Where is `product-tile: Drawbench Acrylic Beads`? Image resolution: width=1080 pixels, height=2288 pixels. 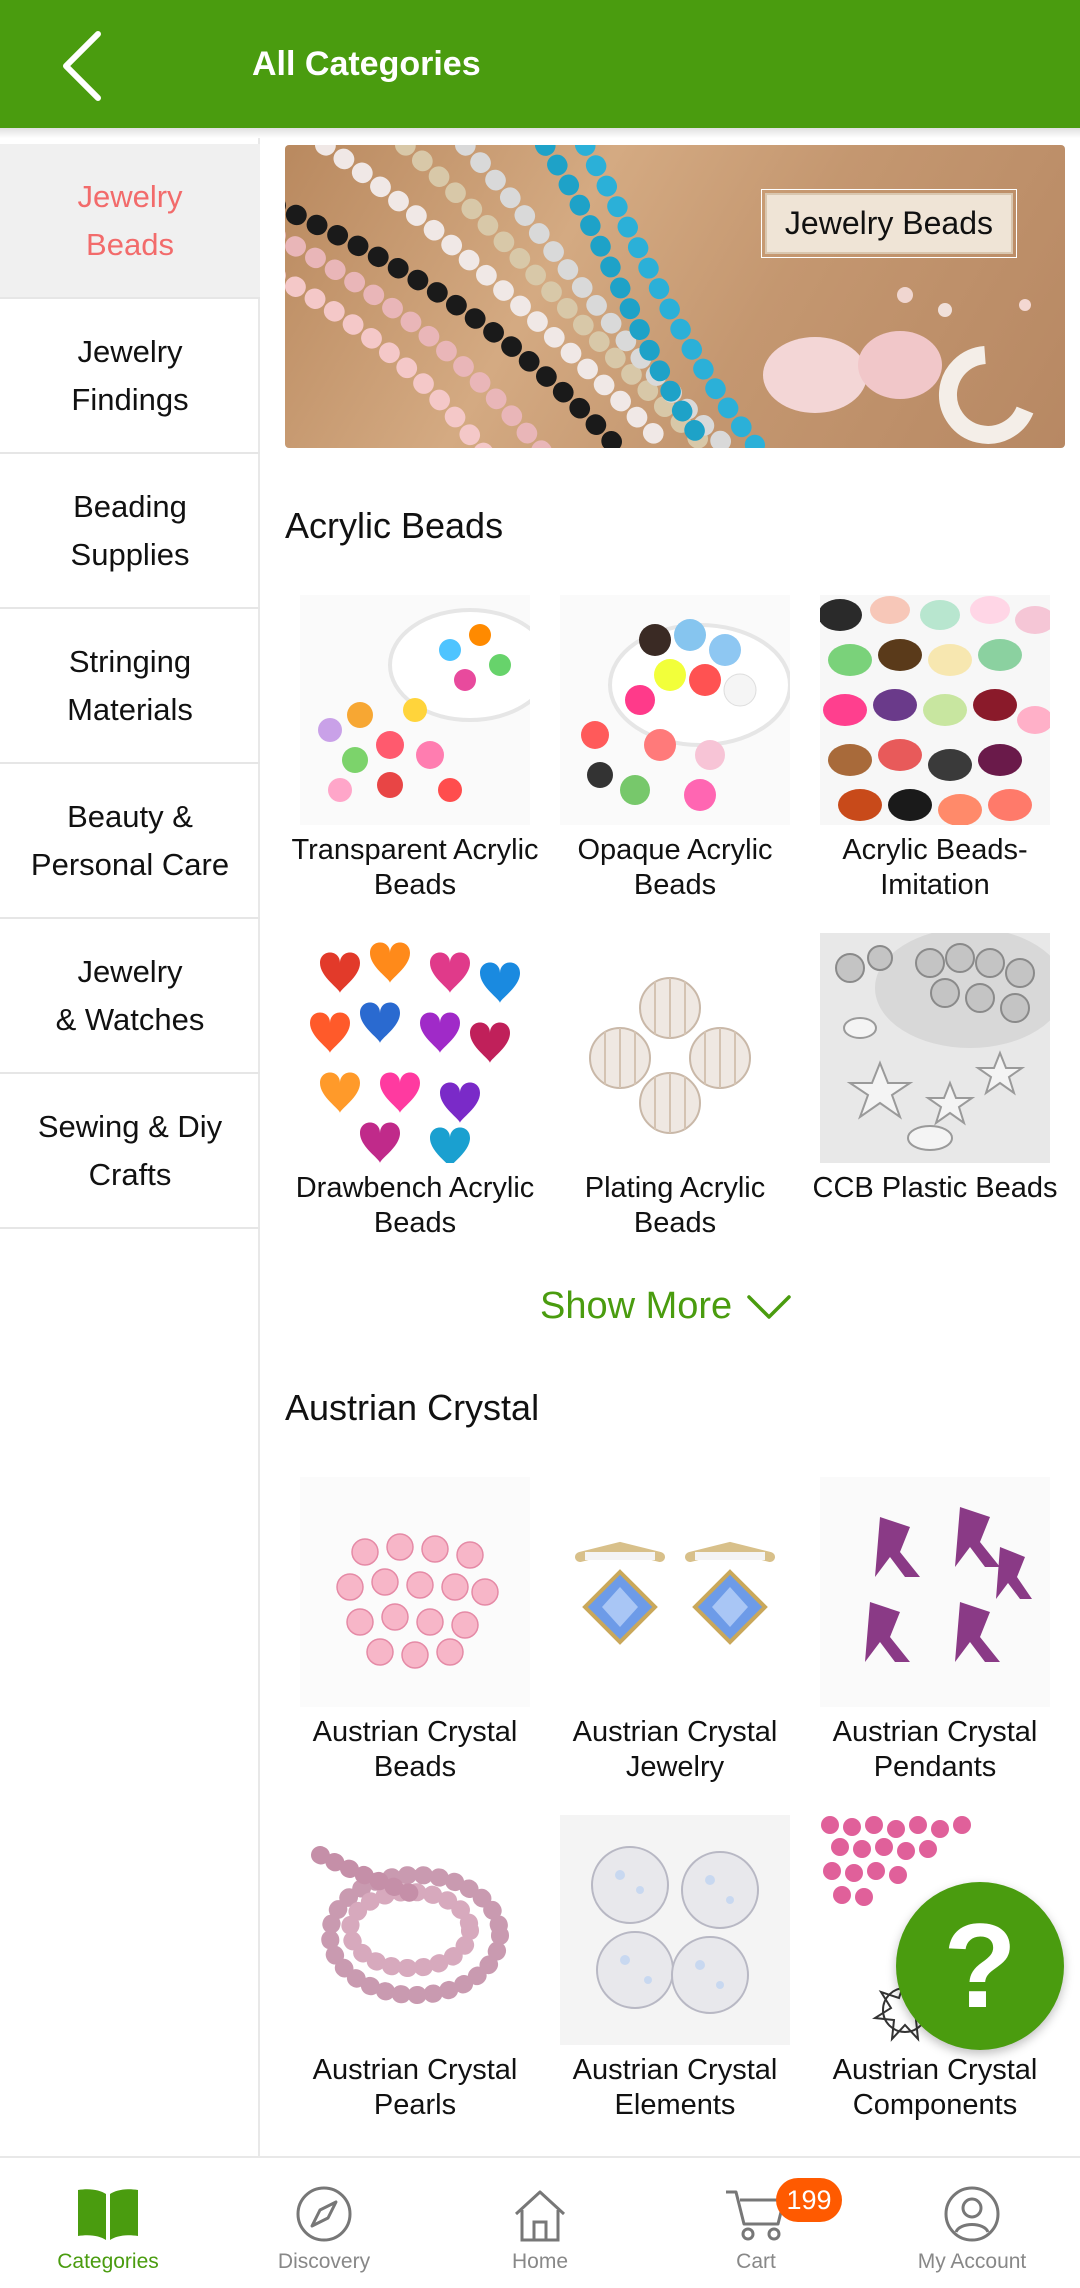
product-tile: Drawbench Acrylic Beads is located at coordinates (415, 1087).